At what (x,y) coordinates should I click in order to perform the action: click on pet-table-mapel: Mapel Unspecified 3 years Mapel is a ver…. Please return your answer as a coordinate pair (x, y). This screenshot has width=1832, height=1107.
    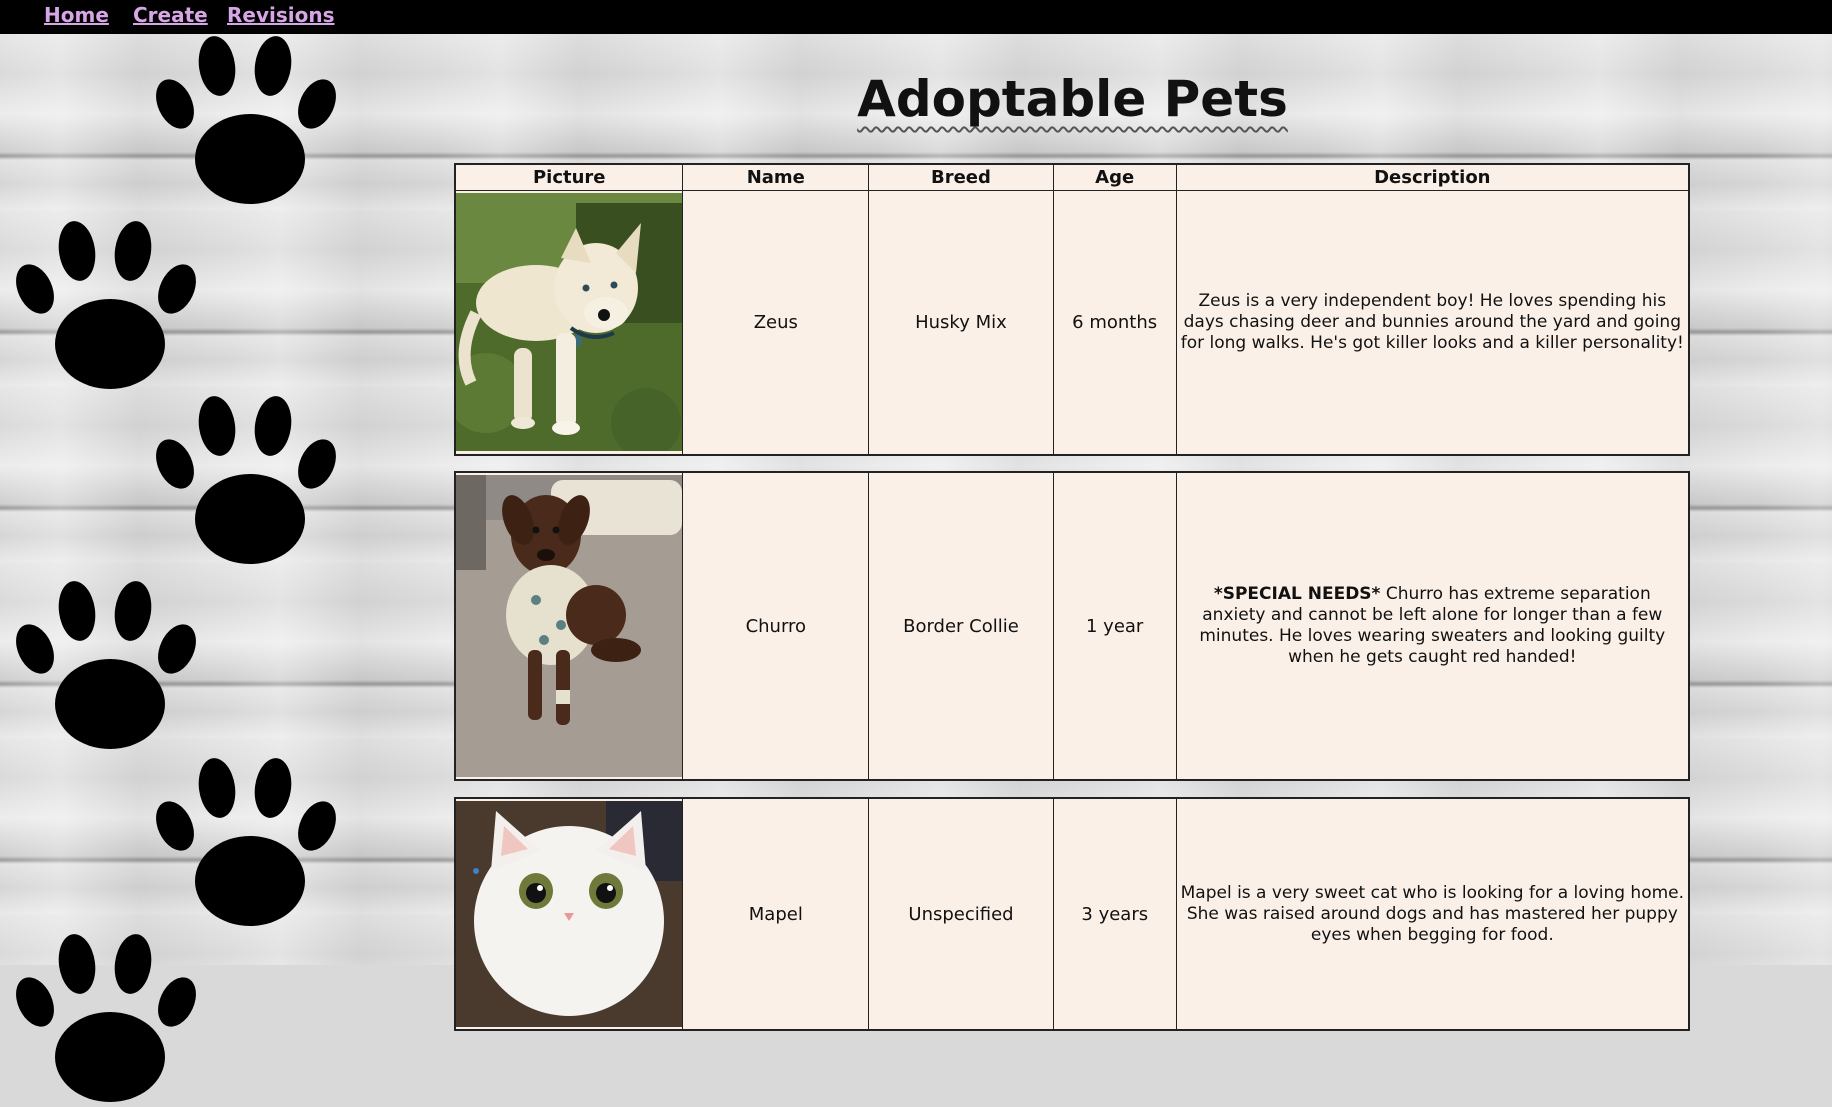
    Looking at the image, I should click on (1072, 914).